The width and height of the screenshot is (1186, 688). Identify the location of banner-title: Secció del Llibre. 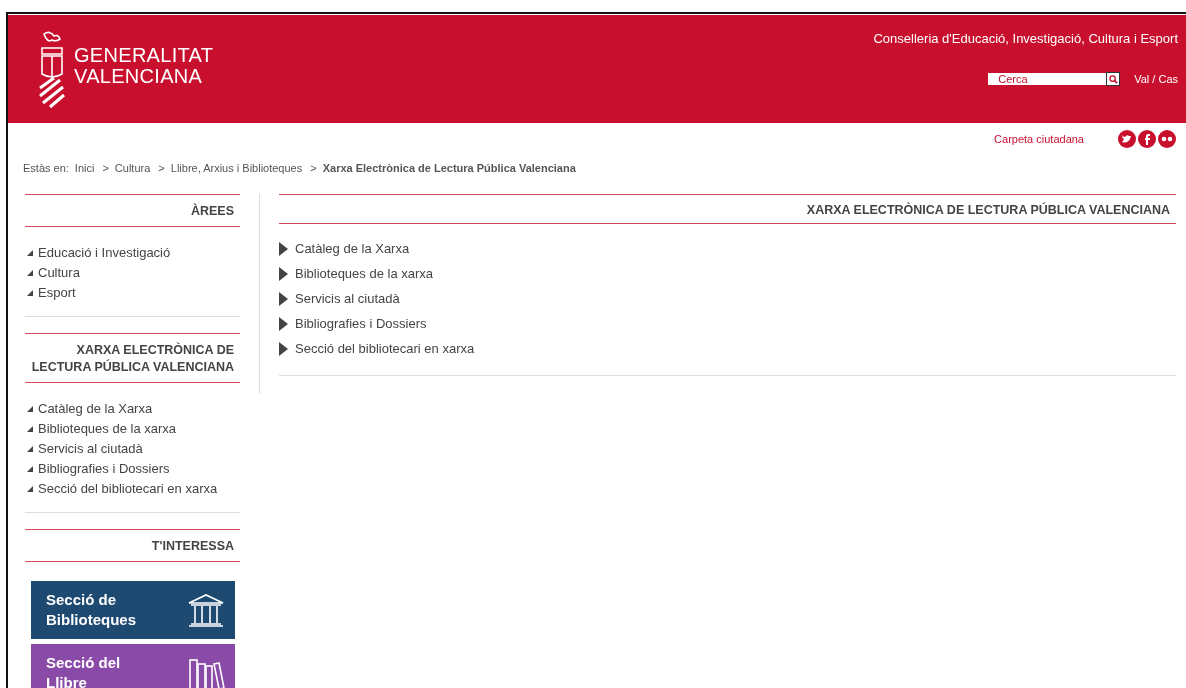
(83, 670).